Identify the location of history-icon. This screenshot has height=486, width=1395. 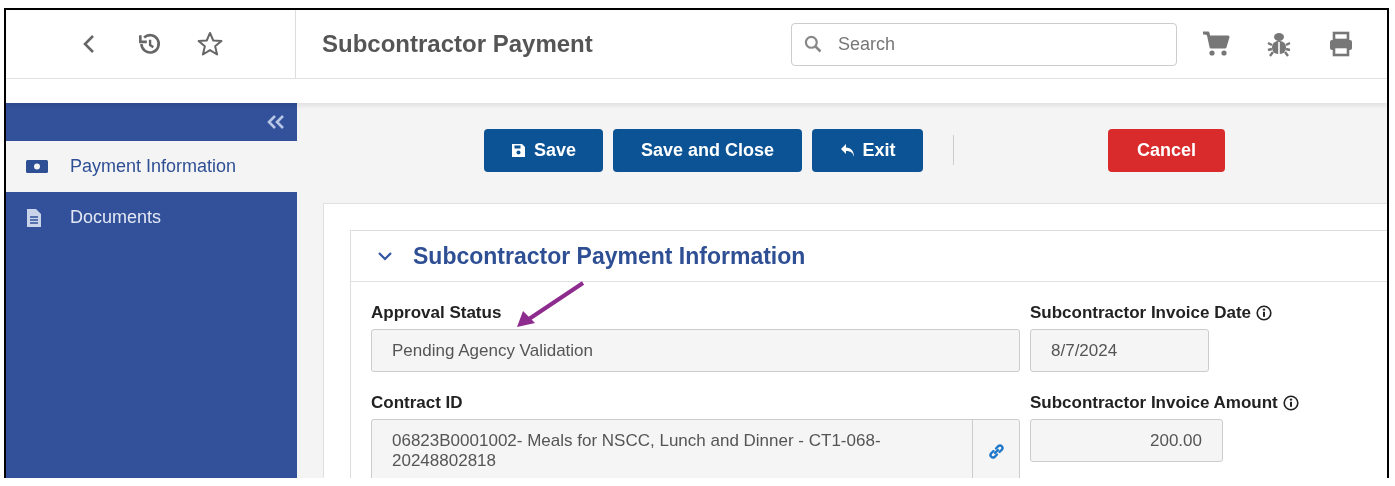
(149, 44).